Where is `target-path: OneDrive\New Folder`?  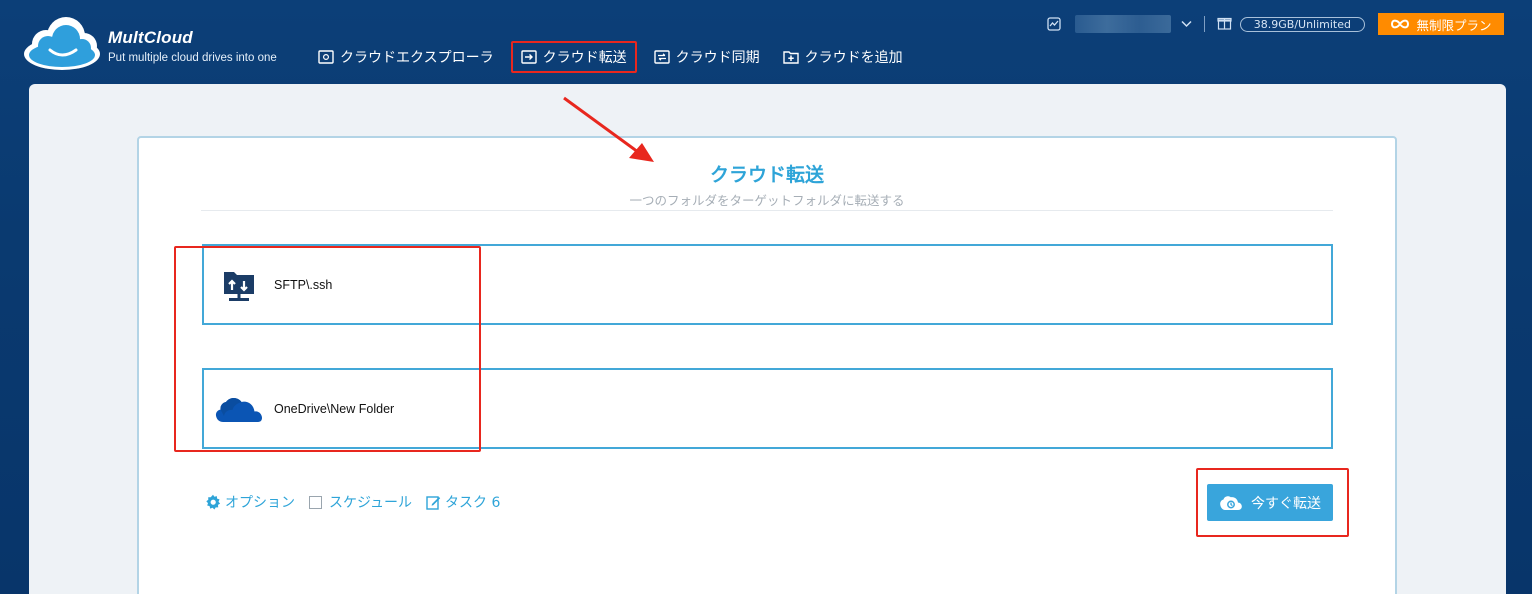
target-path: OneDrive\New Folder is located at coordinates (334, 408).